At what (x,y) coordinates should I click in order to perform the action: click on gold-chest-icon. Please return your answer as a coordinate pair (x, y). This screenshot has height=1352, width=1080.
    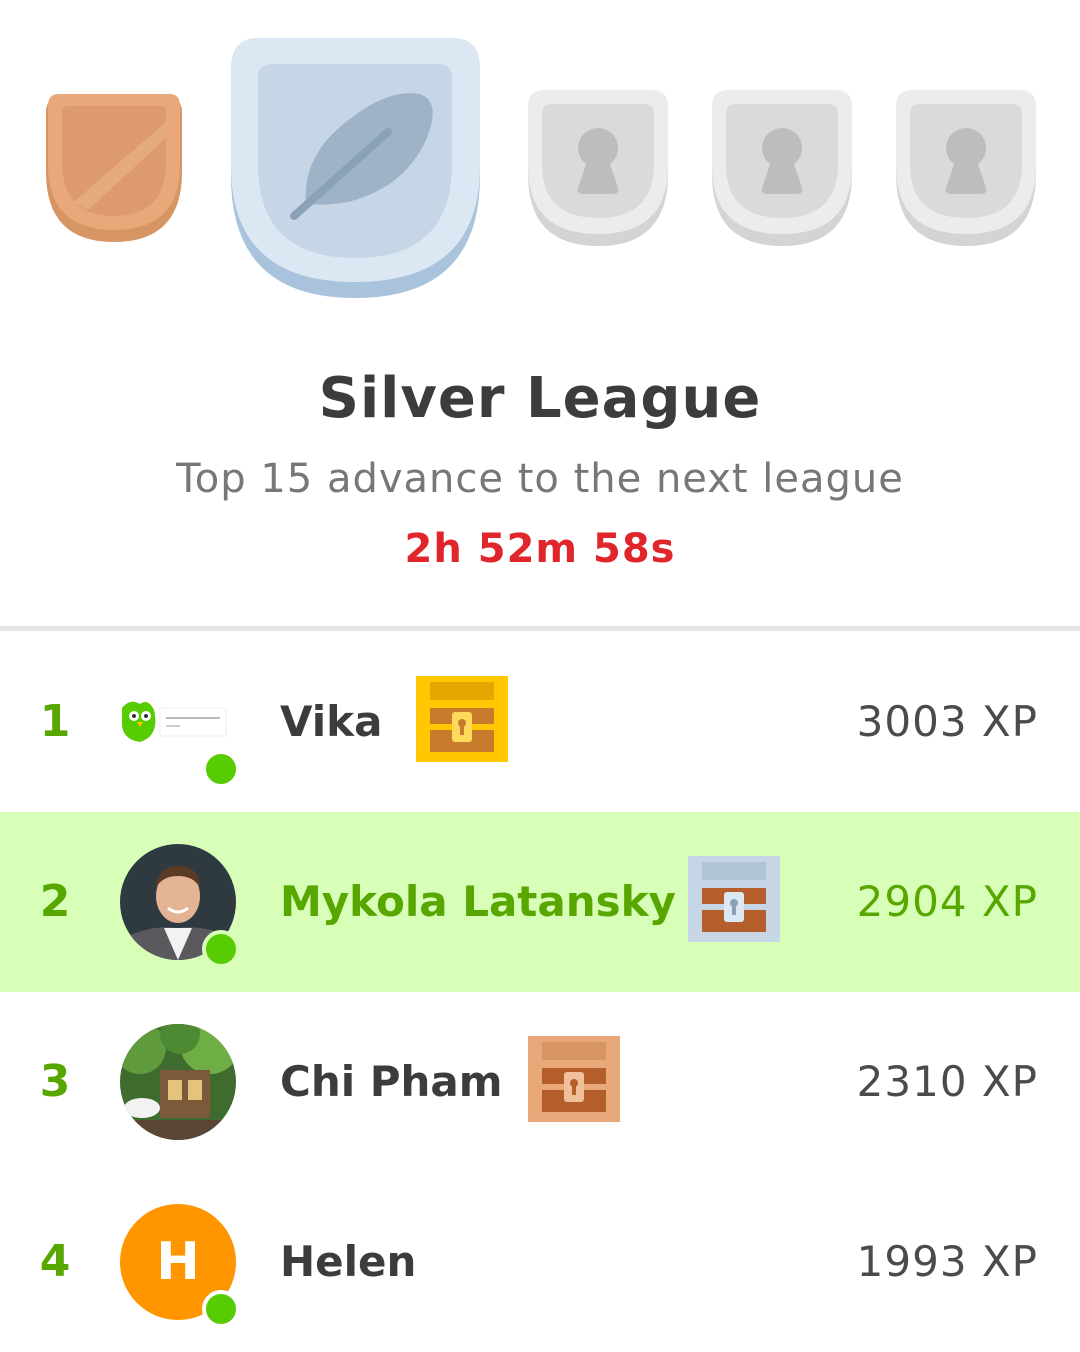
    Looking at the image, I should click on (462, 719).